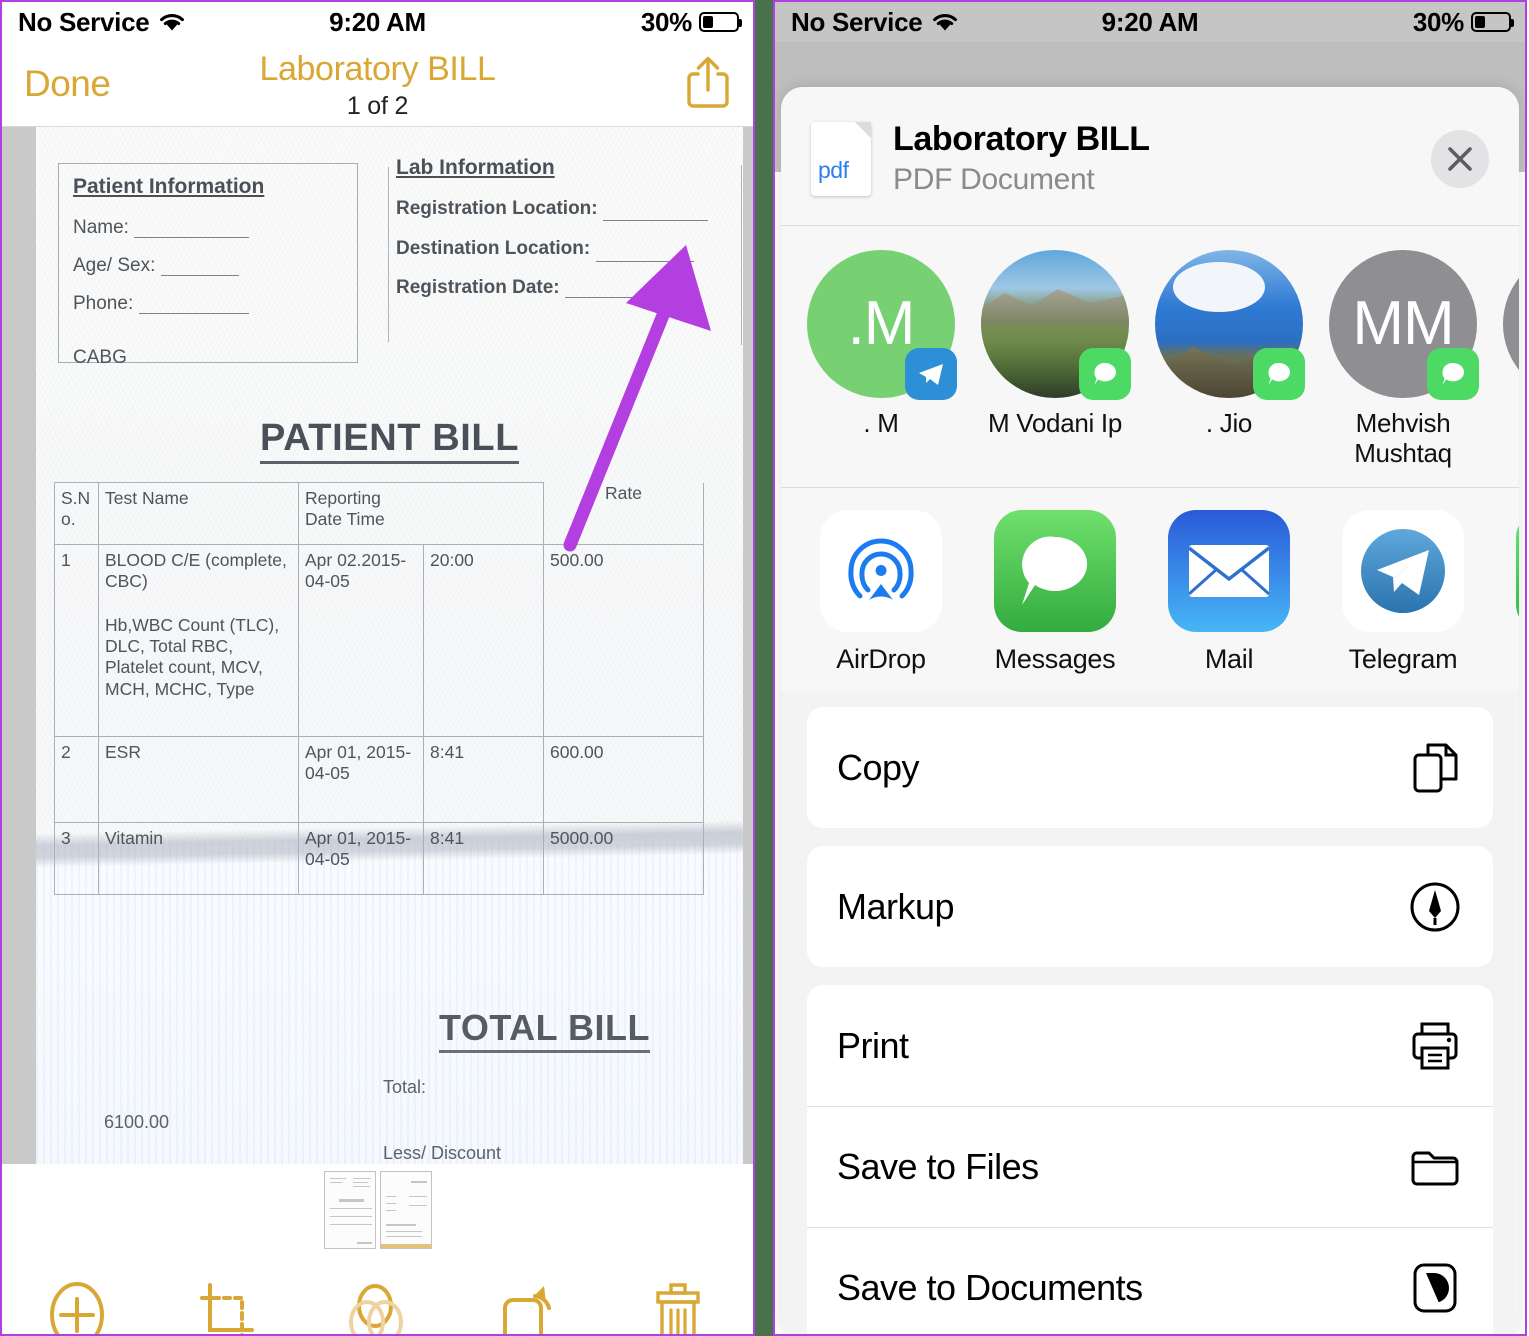 The height and width of the screenshot is (1336, 1529). Describe the element at coordinates (1229, 571) in the screenshot. I see `mail-icon` at that location.